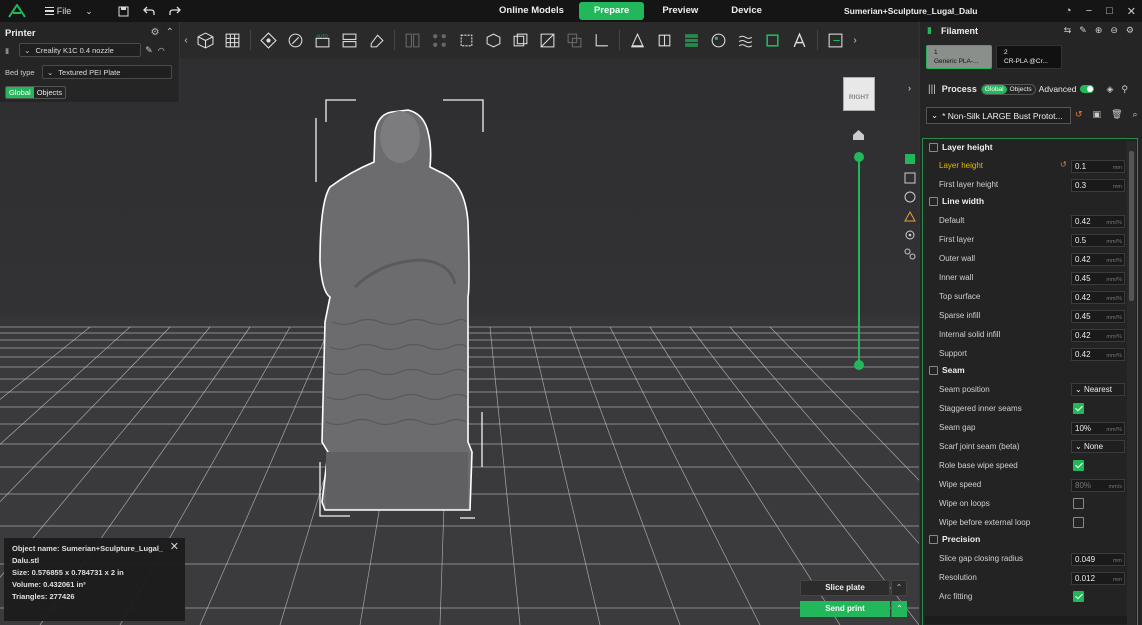 Image resolution: width=1142 pixels, height=625 pixels. I want to click on lw-internal-solid-input: 0.42 mm/%, so click(1098, 335).